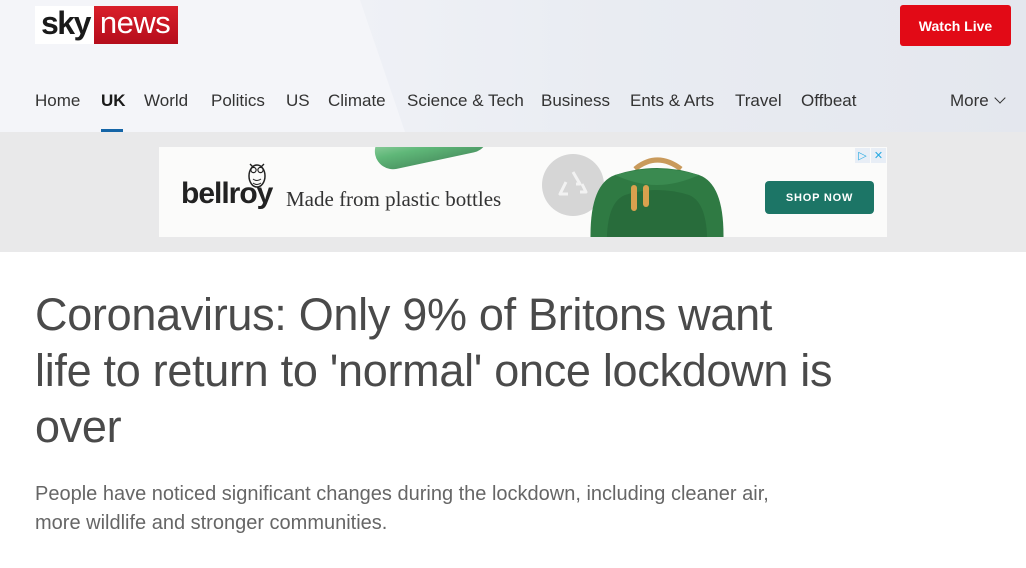 This screenshot has width=1026, height=568. I want to click on nav-more-button: More, so click(978, 101).